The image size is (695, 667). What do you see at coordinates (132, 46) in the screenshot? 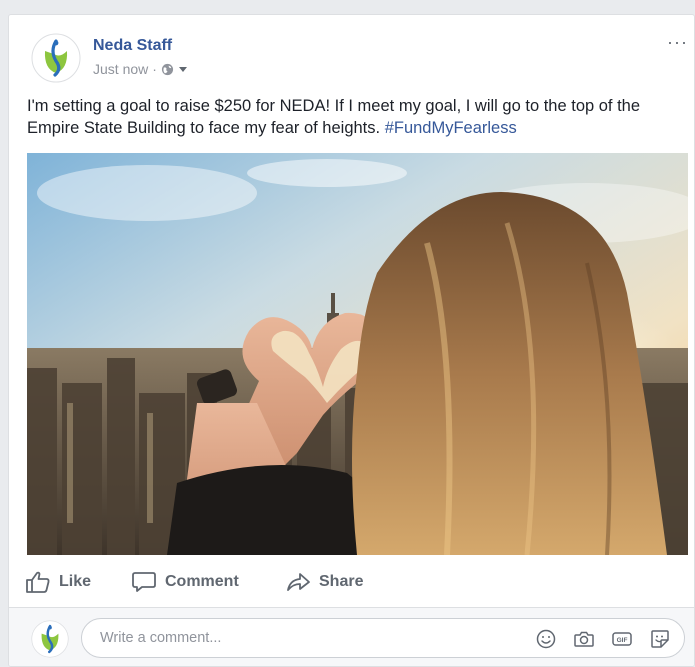
I see `author-name: Neda Staff` at bounding box center [132, 46].